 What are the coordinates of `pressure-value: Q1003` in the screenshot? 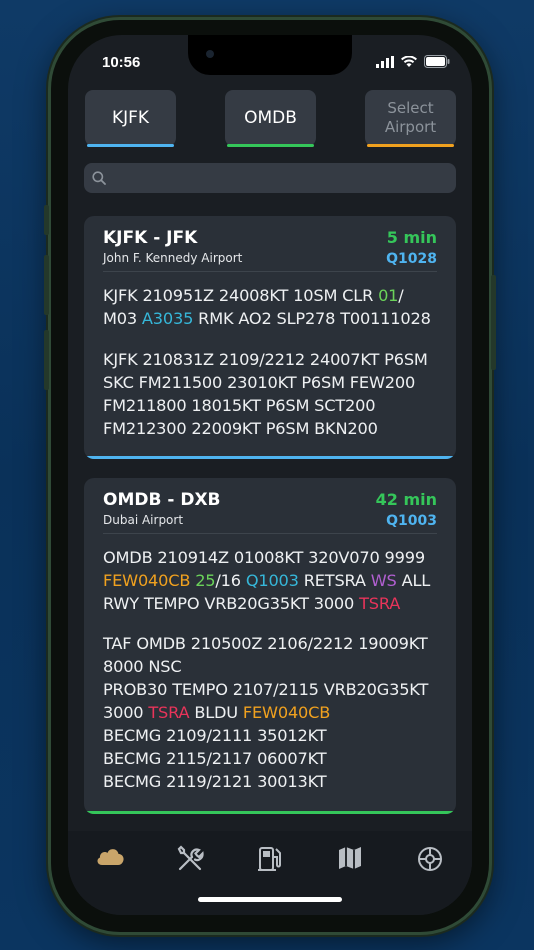 It's located at (411, 521).